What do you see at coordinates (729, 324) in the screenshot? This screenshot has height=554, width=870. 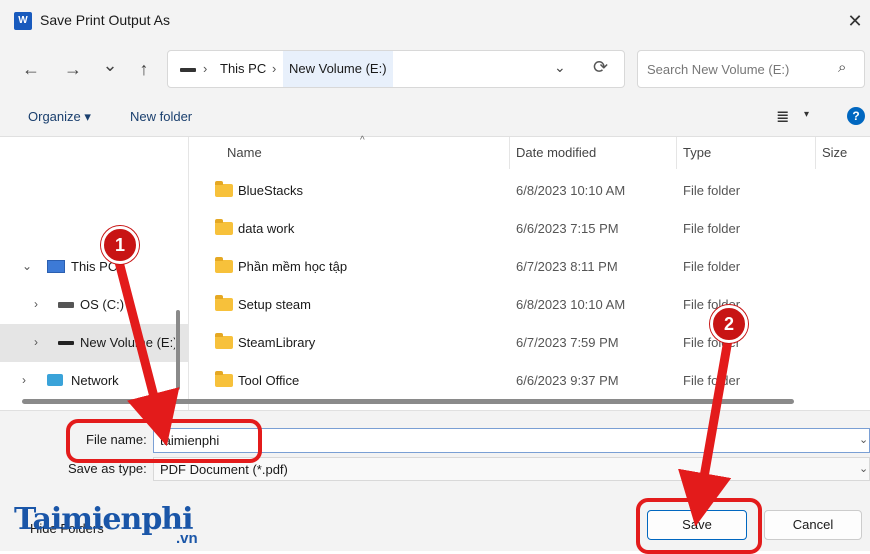 I see `step-badge-2: 2` at bounding box center [729, 324].